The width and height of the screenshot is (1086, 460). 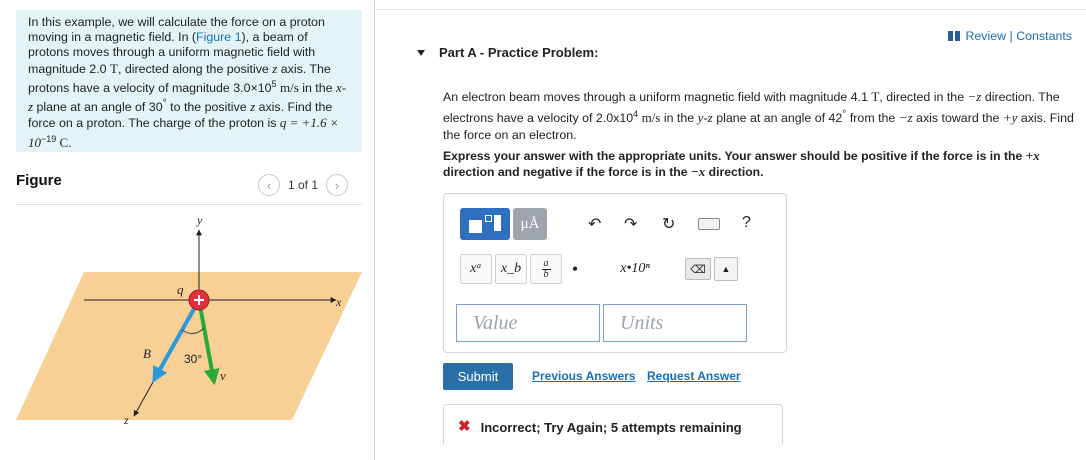 I want to click on b-field-label: B, so click(x=147, y=353).